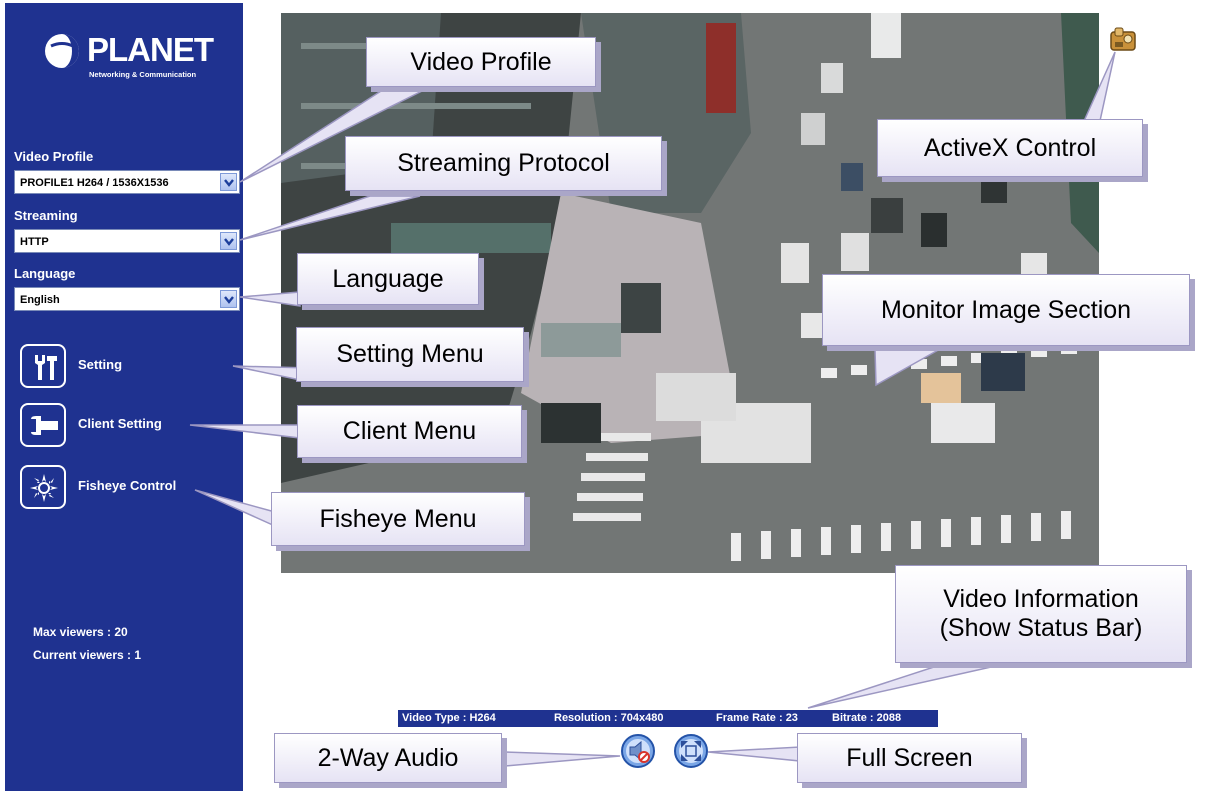 The height and width of the screenshot is (791, 1208). I want to click on planet-logo-icon, so click(62, 51).